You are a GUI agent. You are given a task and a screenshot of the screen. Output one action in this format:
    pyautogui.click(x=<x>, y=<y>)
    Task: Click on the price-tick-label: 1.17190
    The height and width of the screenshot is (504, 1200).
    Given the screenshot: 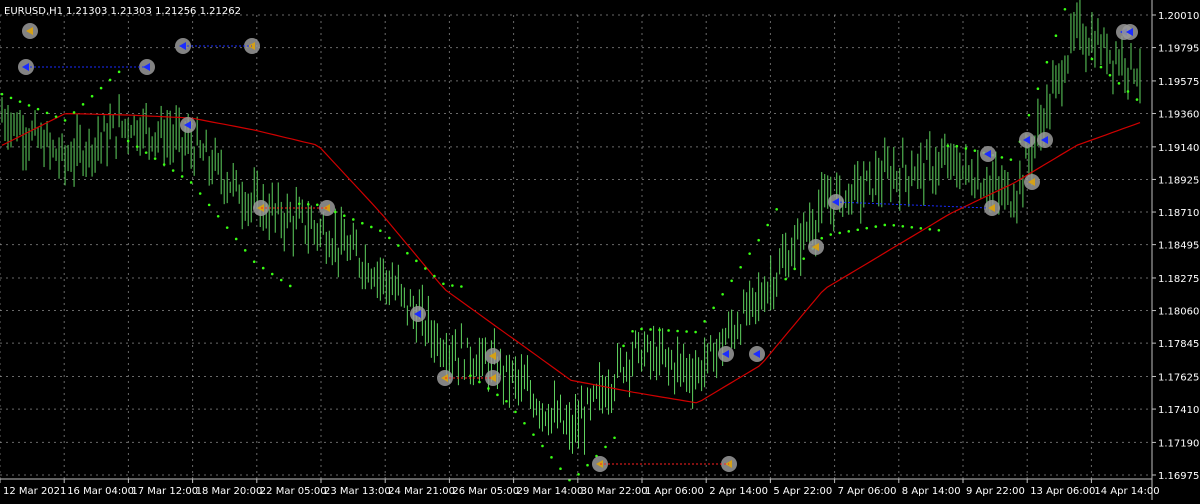 What is the action you would take?
    pyautogui.click(x=1178, y=443)
    